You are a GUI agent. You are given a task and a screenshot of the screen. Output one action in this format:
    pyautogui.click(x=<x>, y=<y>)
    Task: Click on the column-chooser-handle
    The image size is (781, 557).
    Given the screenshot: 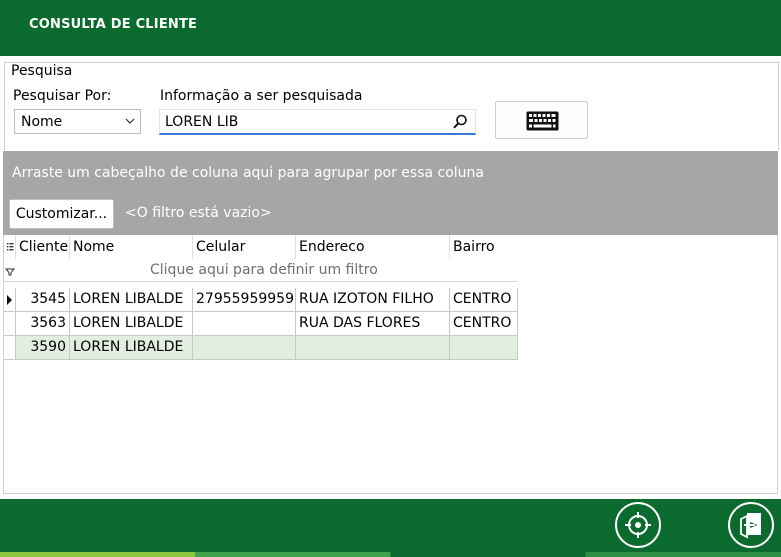 What is the action you would take?
    pyautogui.click(x=10, y=247)
    